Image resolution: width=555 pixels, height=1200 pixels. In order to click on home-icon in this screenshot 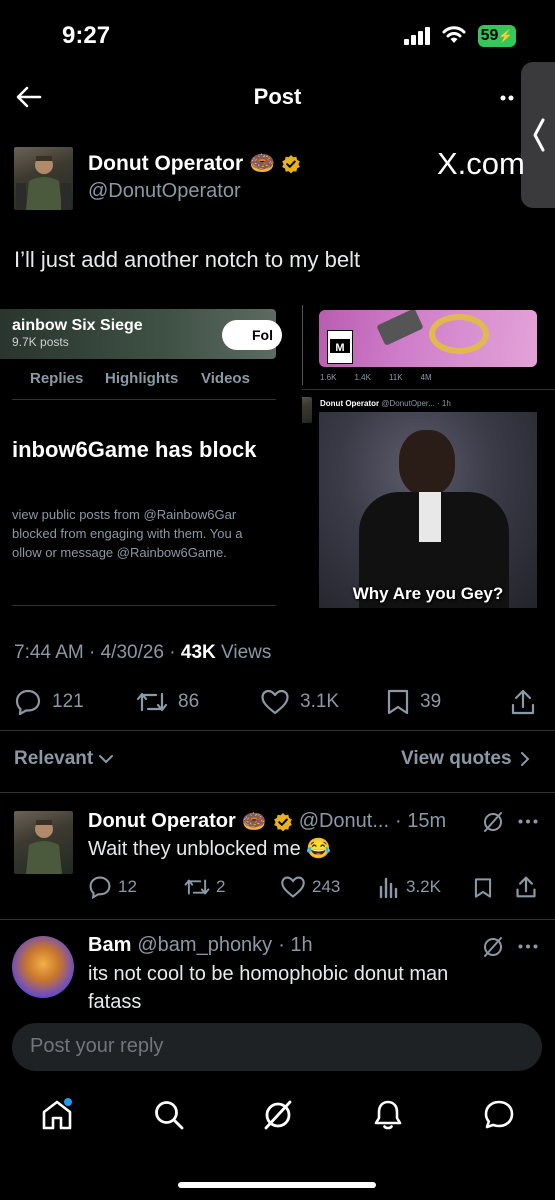, I will do `click(57, 1114)`.